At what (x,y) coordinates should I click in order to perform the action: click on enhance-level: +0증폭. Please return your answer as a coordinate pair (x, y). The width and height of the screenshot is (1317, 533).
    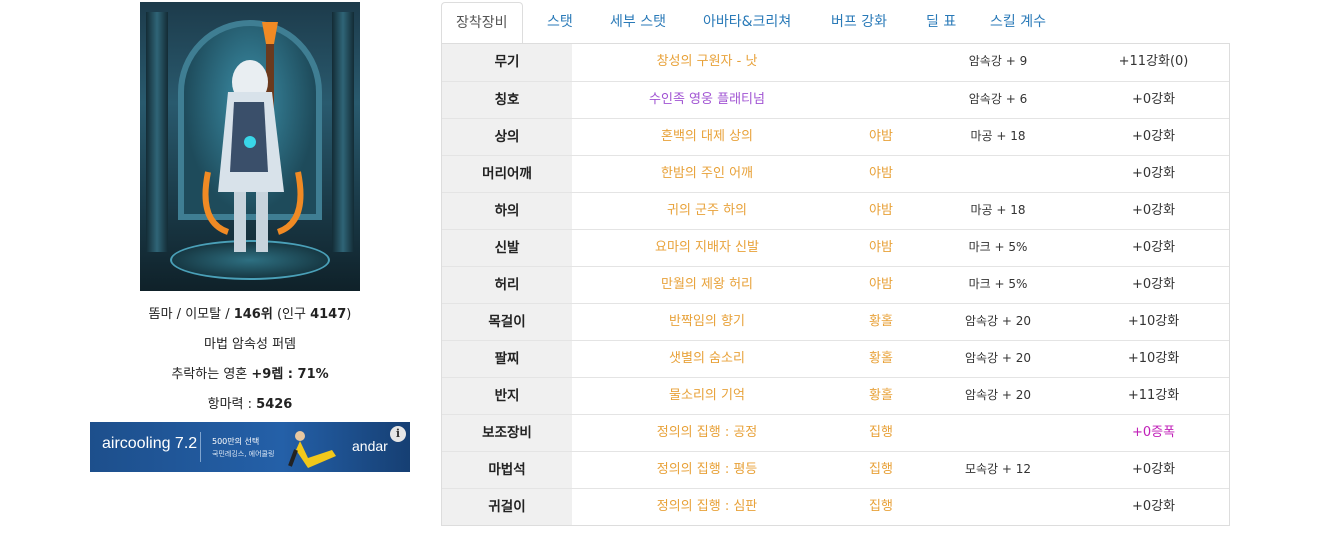
    Looking at the image, I should click on (1153, 432).